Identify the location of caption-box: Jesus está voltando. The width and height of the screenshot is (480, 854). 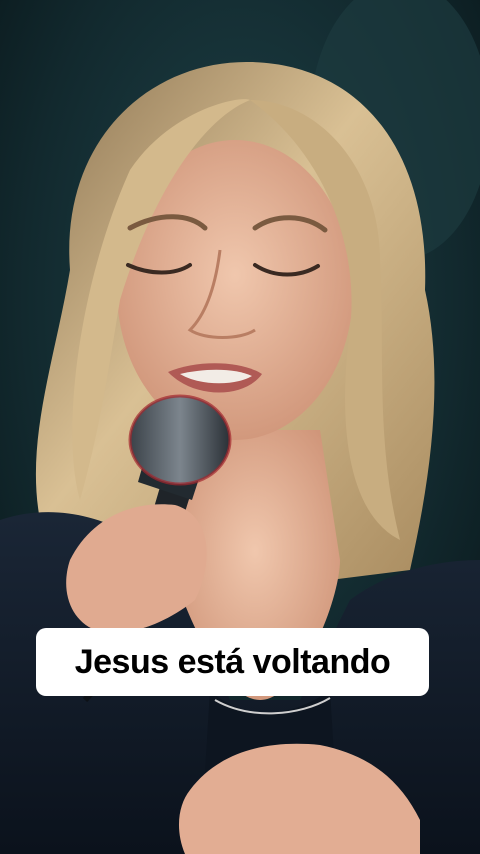
(232, 662).